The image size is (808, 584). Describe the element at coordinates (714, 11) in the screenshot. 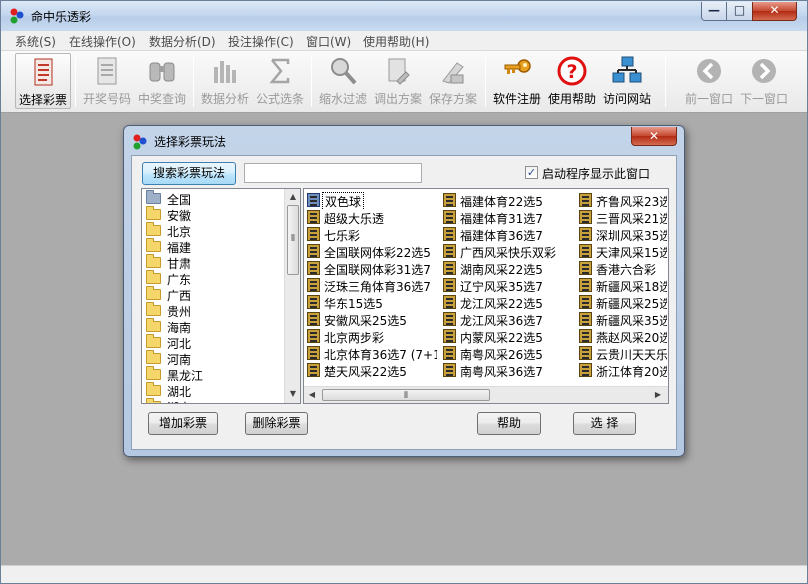

I see `minimize-button: —` at that location.